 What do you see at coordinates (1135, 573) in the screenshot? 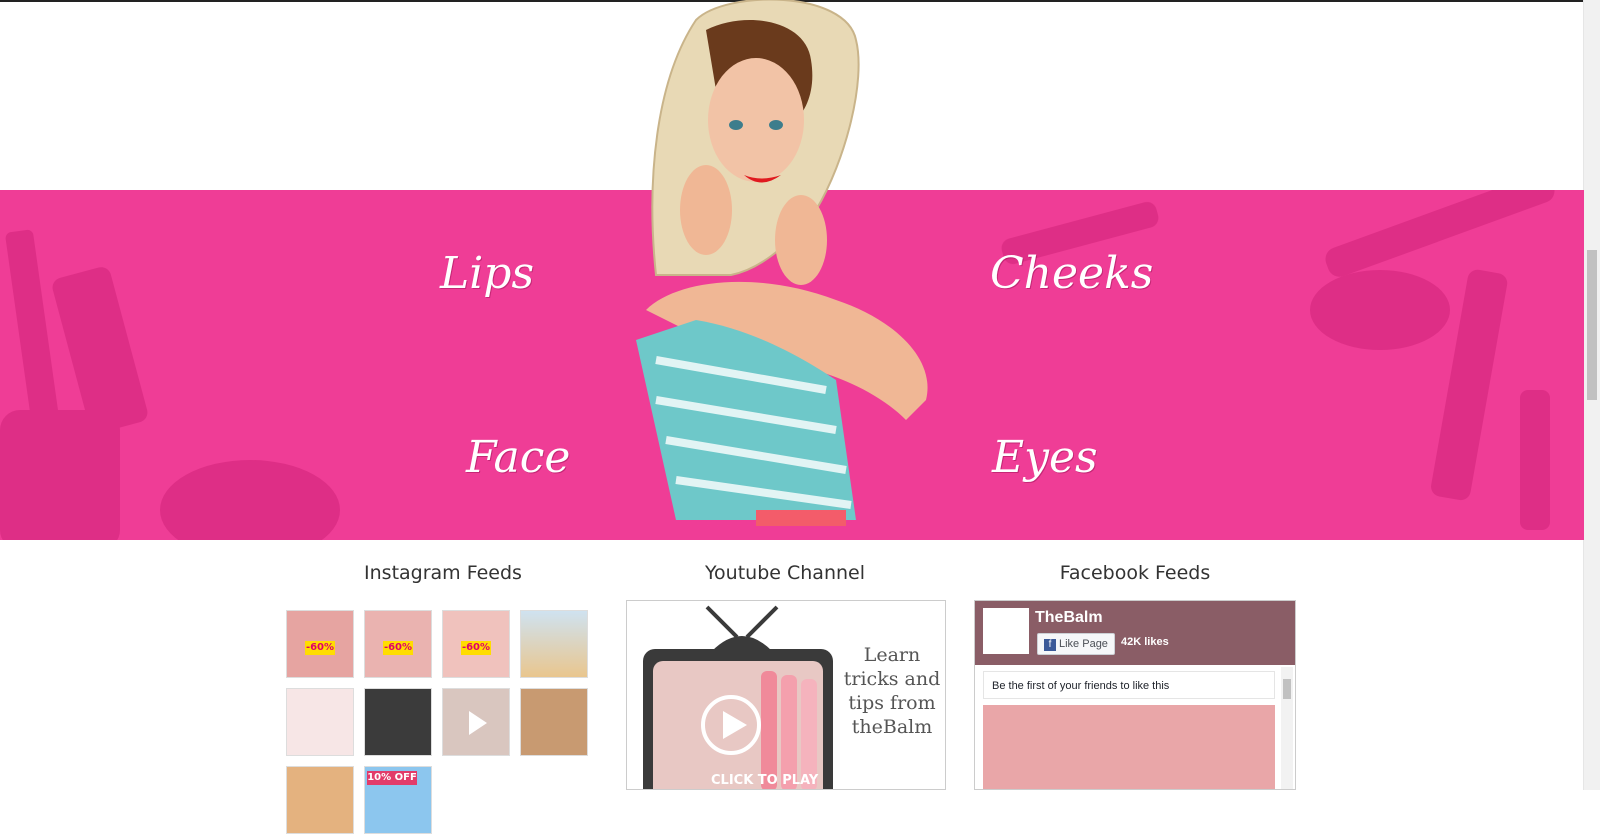
I see `facebook-section-title: Facebook Feeds` at bounding box center [1135, 573].